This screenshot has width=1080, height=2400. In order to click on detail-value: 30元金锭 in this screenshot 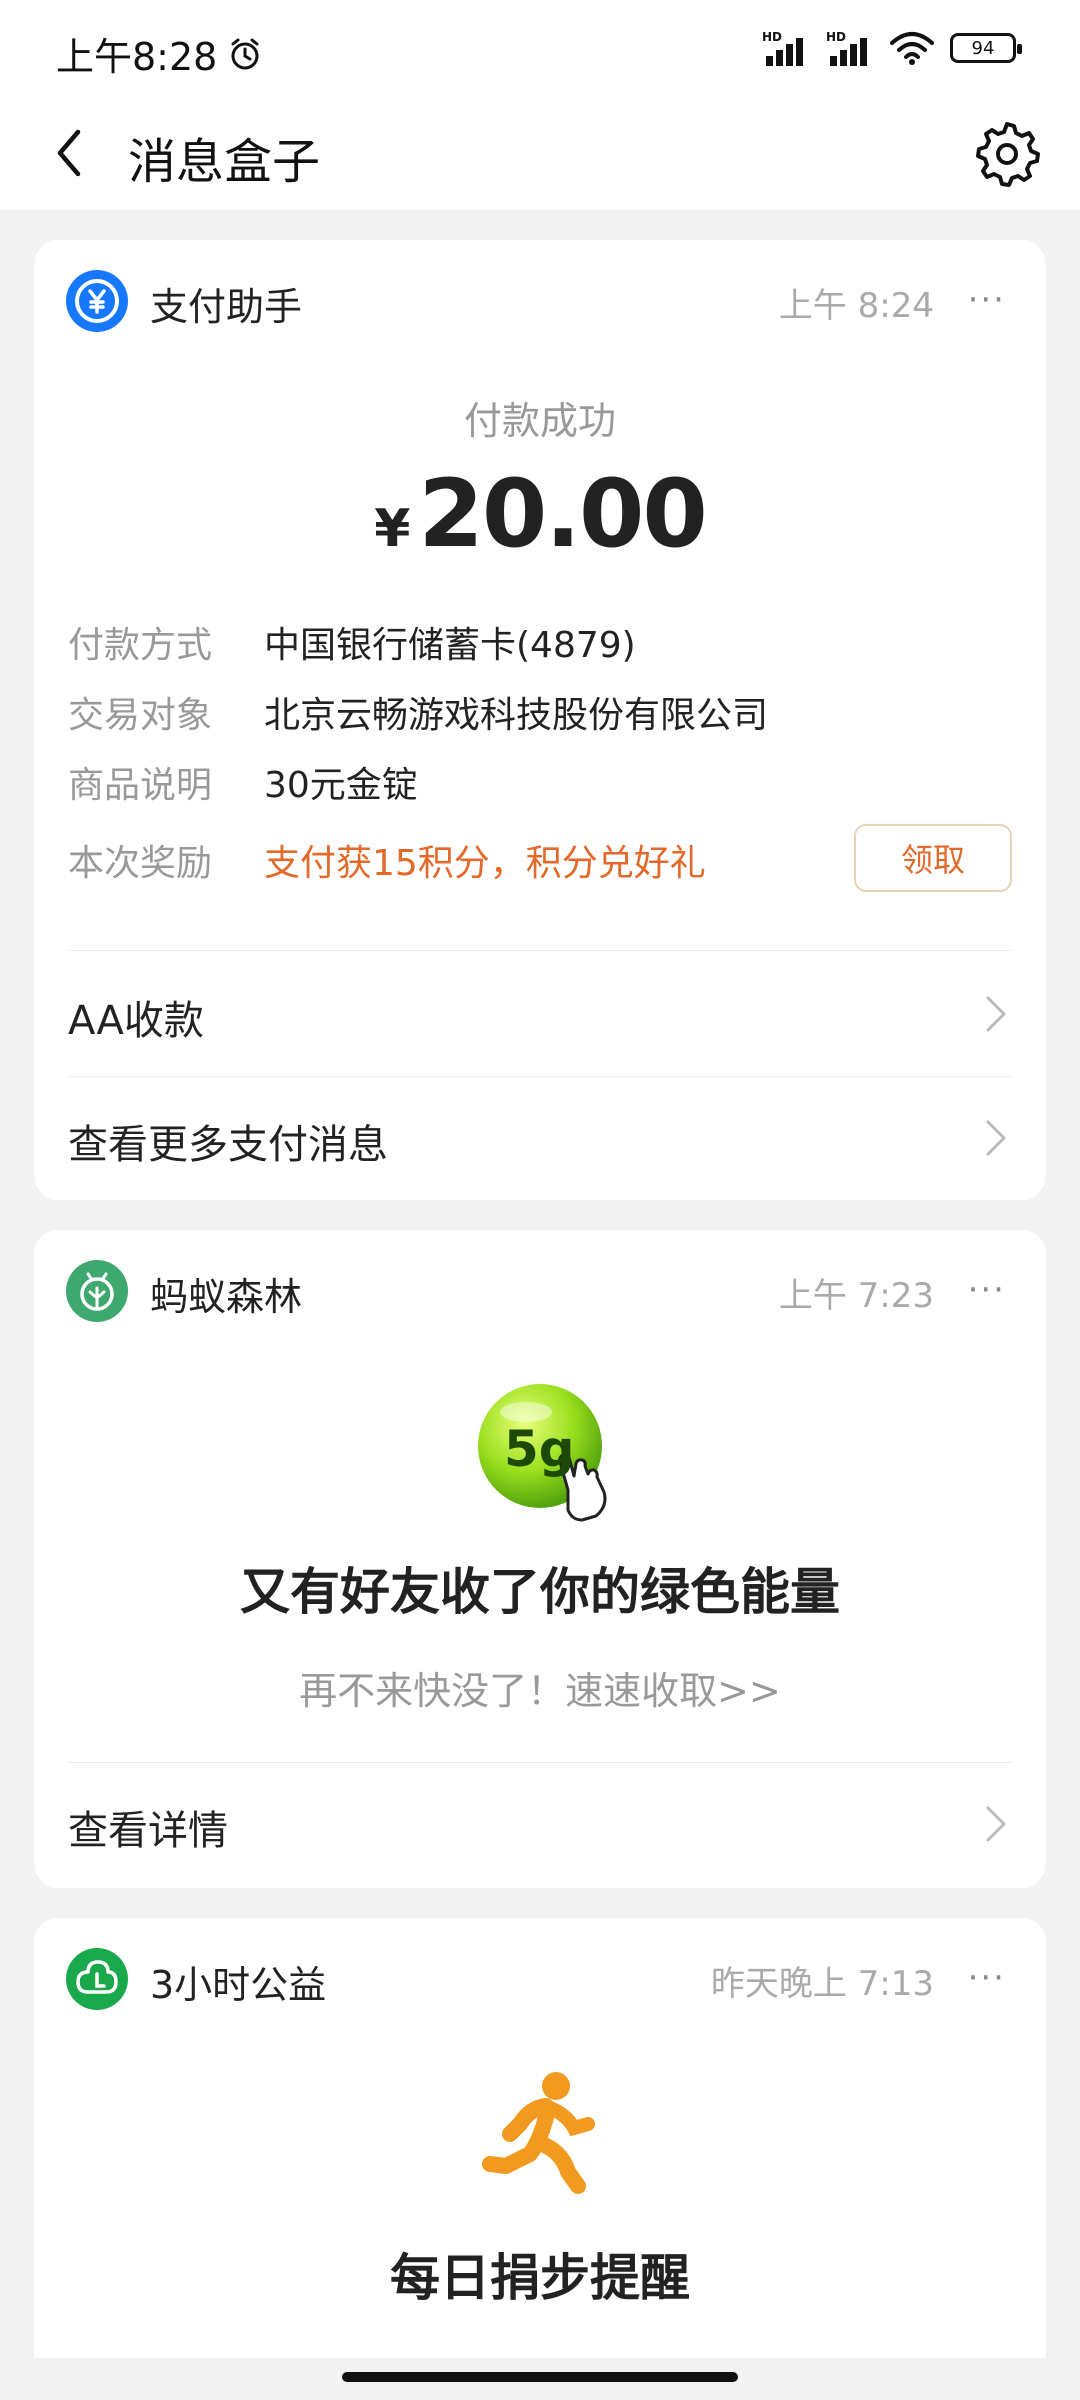, I will do `click(341, 785)`.